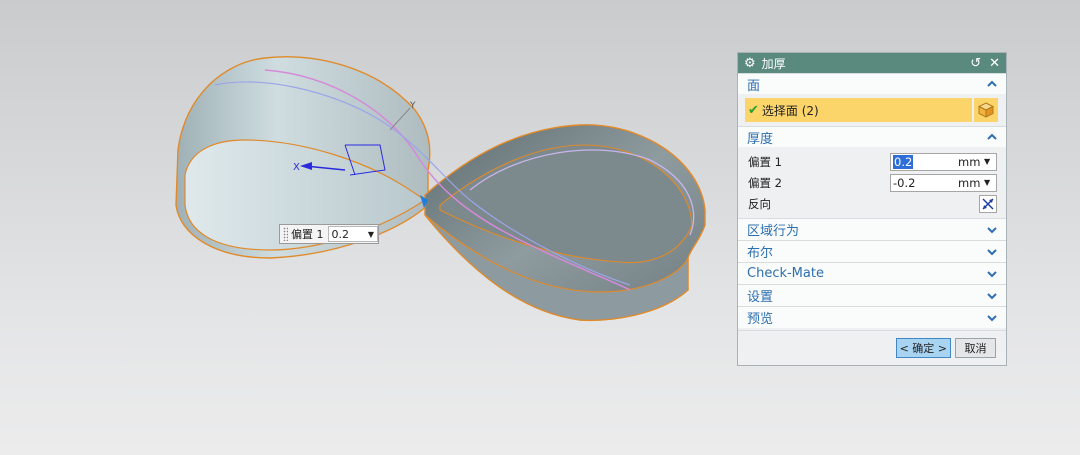 The height and width of the screenshot is (455, 1080). I want to click on section-thickness-header: 厚度, so click(872, 136).